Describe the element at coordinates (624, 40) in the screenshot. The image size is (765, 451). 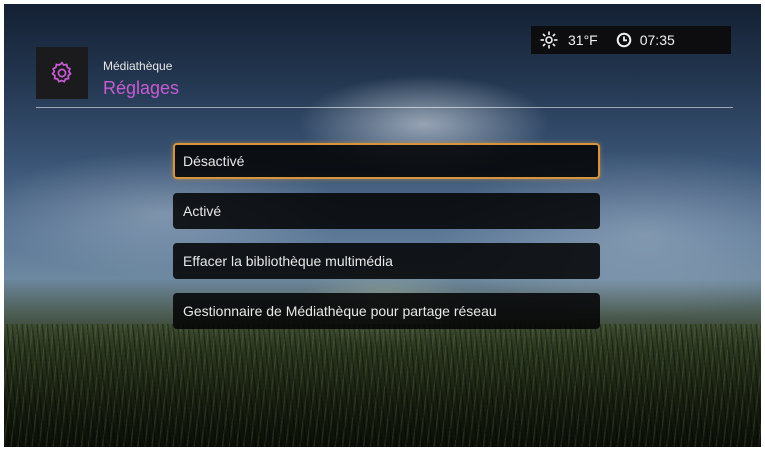
I see `clock-icon` at that location.